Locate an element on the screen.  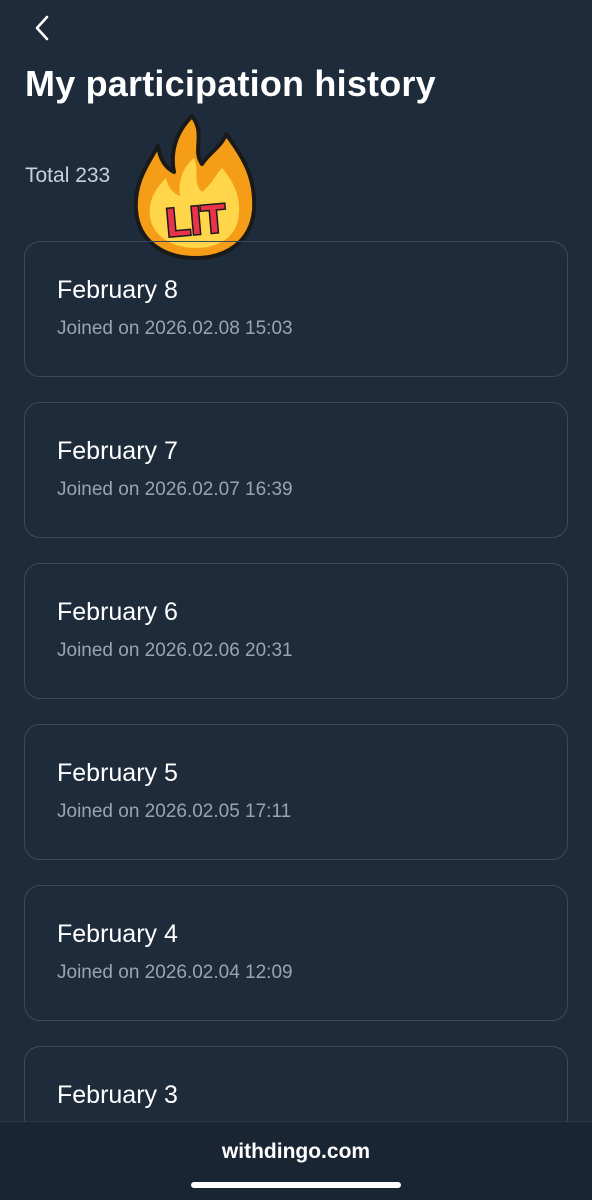
history-joined-time: Joined on 2026.02.05 17:11 is located at coordinates (174, 811).